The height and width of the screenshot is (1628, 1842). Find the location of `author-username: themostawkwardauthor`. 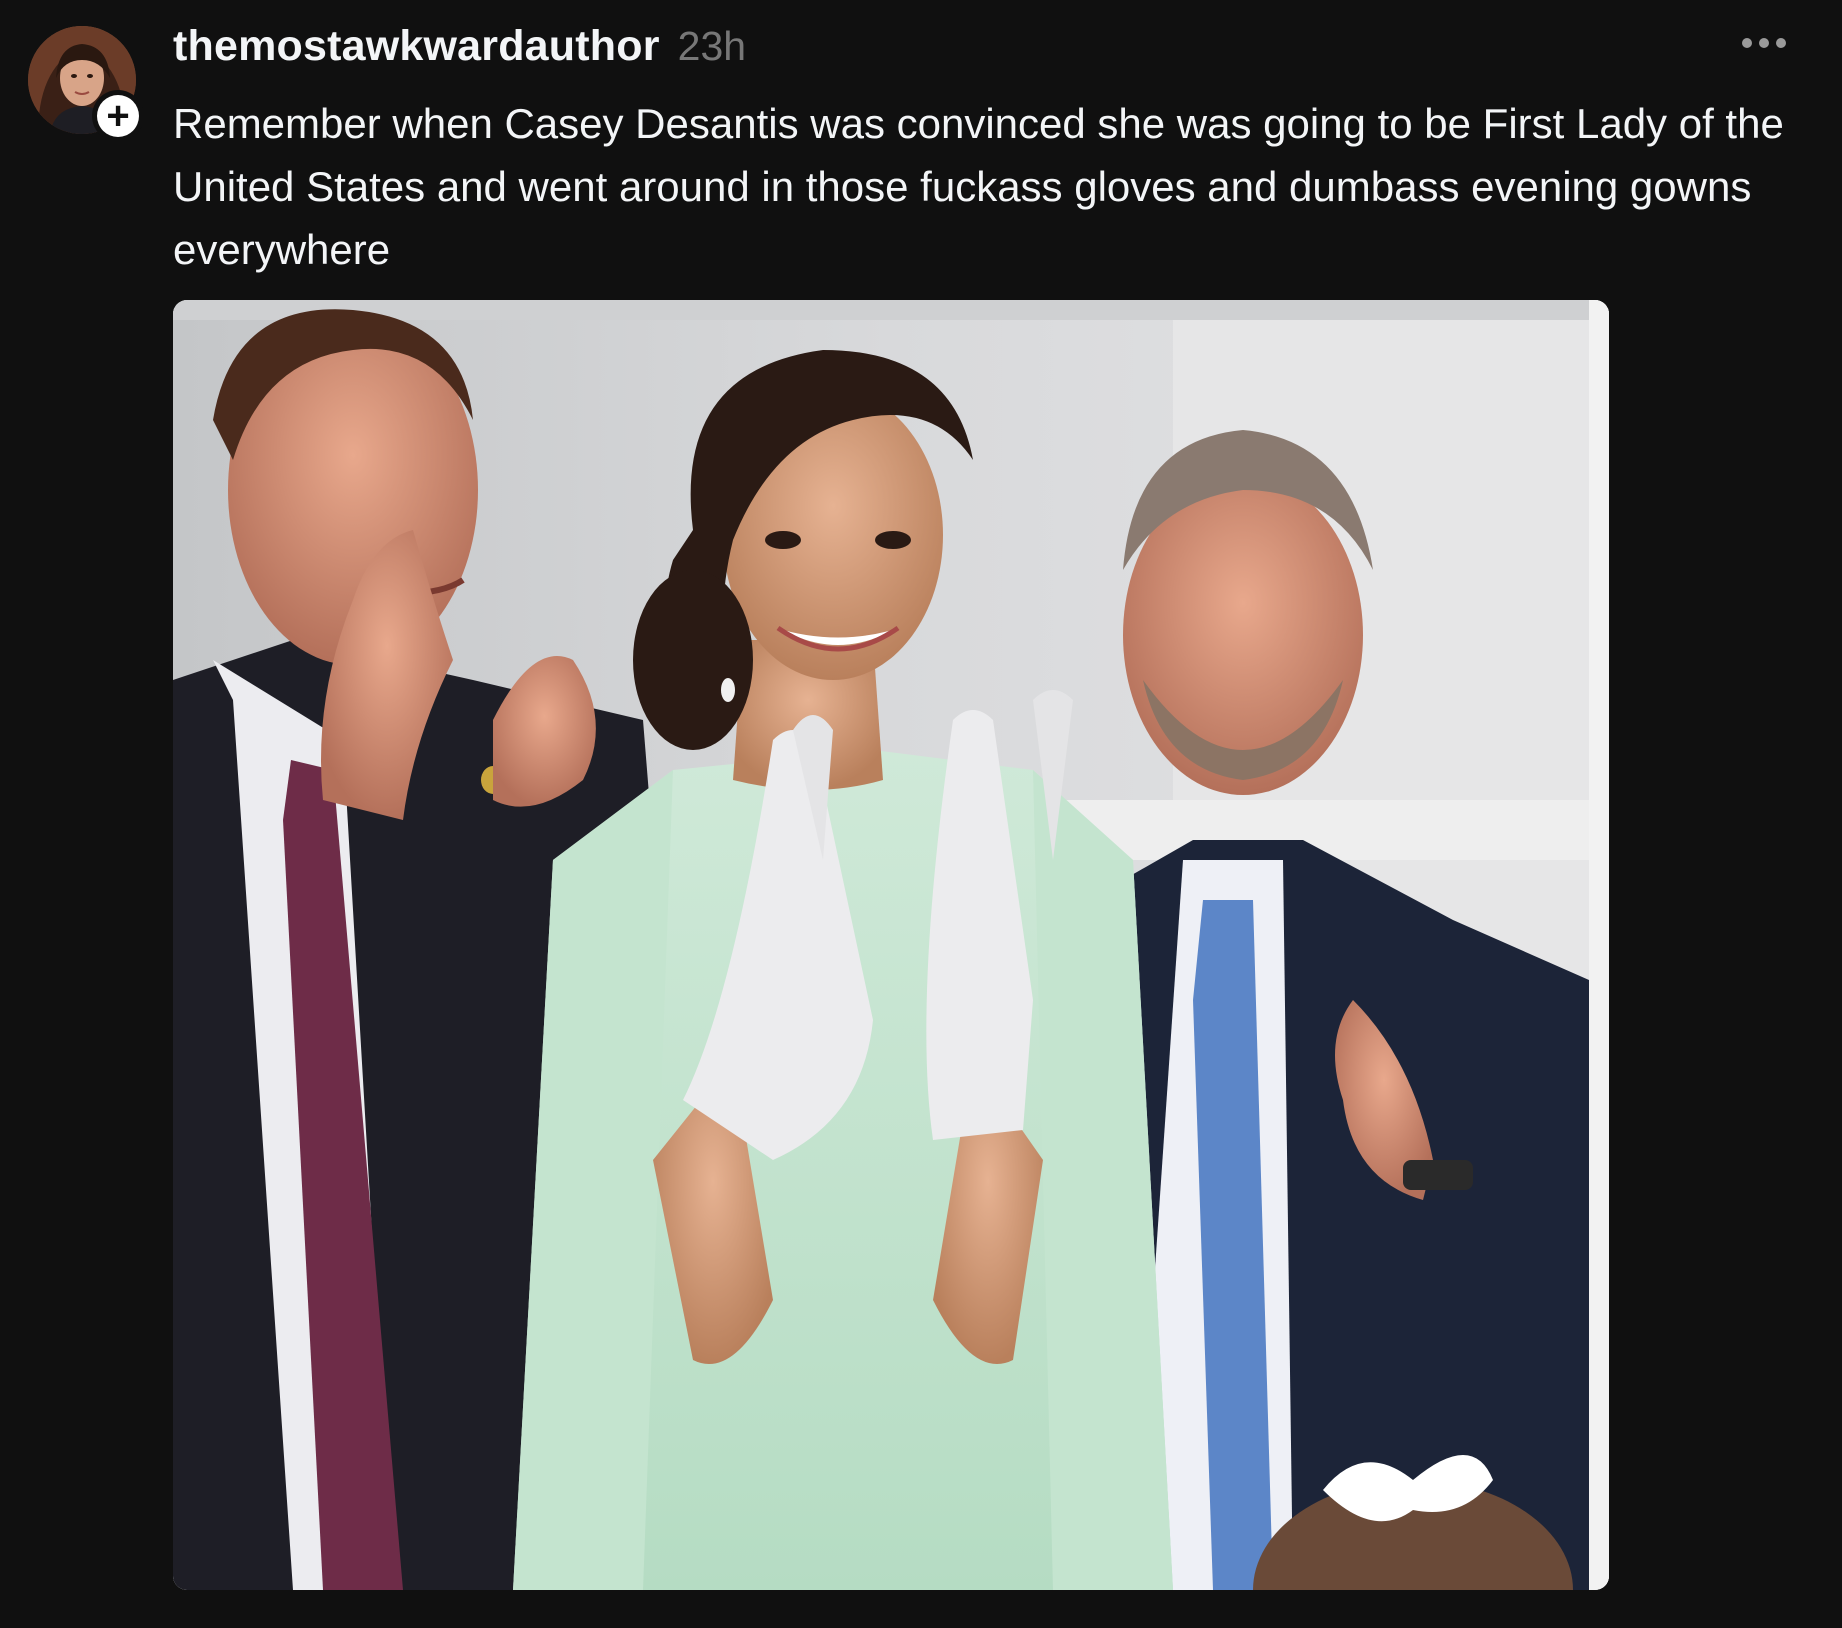

author-username: themostawkwardauthor is located at coordinates (416, 46).